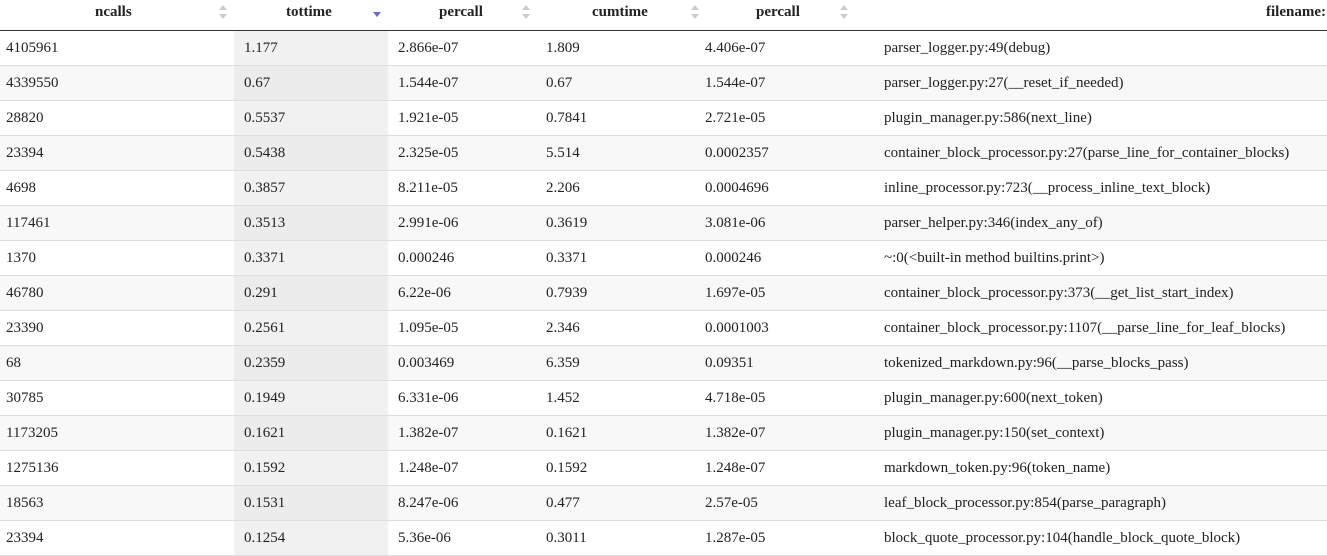  Describe the element at coordinates (311, 328) in the screenshot. I see `tottime-cell: 0.2561` at that location.